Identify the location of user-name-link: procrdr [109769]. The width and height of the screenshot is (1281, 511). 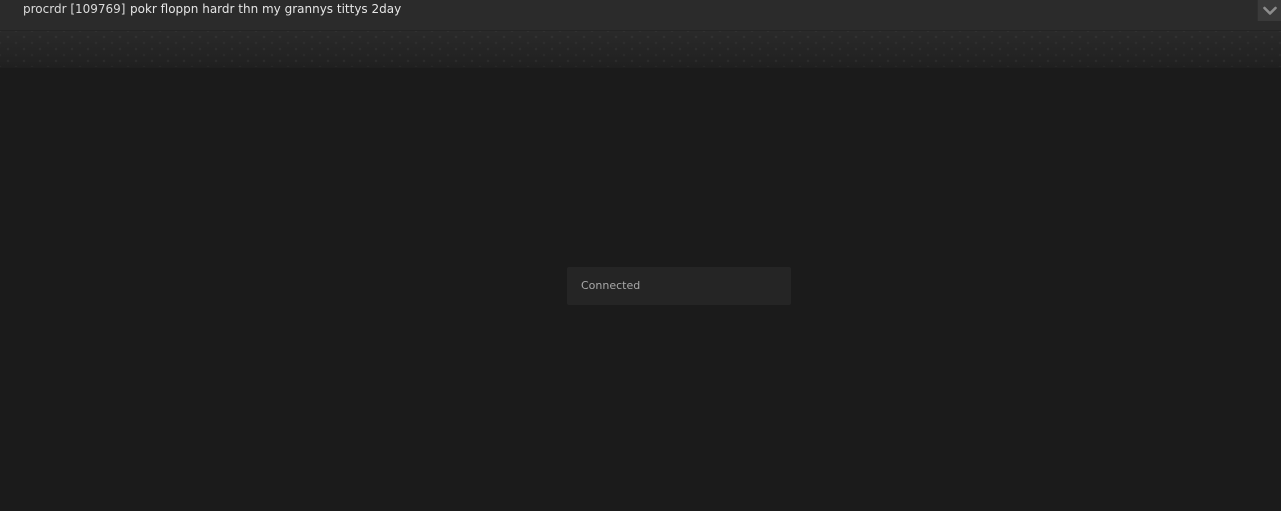
(74, 9).